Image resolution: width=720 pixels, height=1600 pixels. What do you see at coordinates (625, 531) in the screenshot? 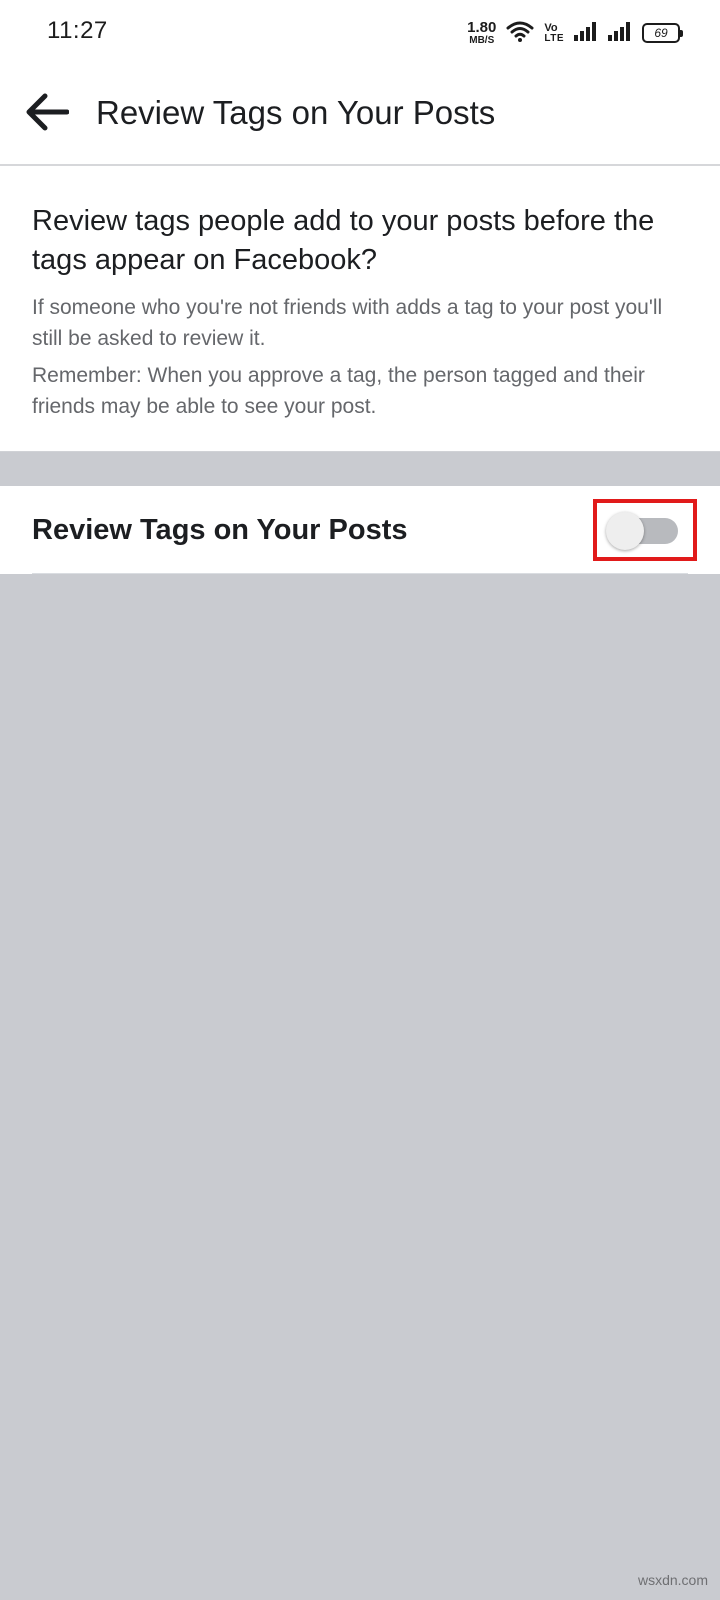
I see `switch-thumb` at bounding box center [625, 531].